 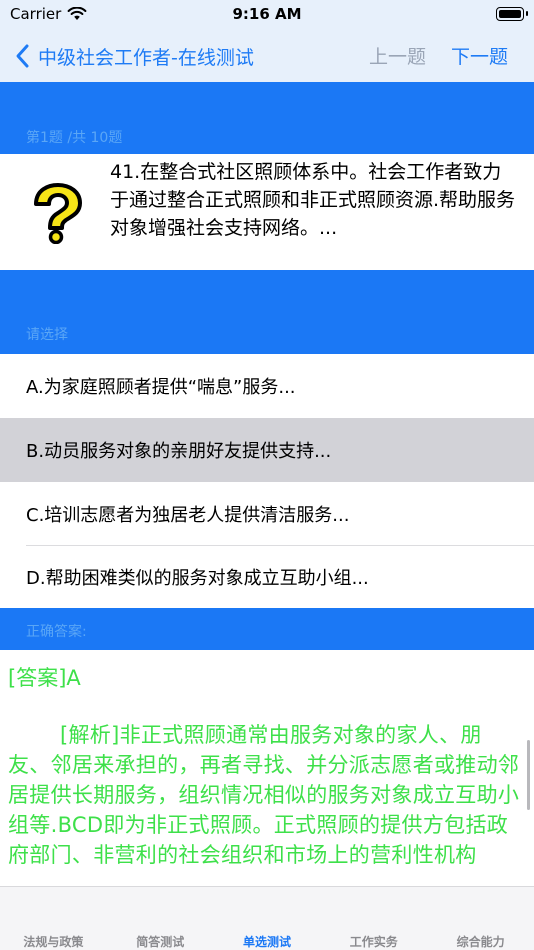 What do you see at coordinates (267, 312) in the screenshot?
I see `choose-header: 请选择` at bounding box center [267, 312].